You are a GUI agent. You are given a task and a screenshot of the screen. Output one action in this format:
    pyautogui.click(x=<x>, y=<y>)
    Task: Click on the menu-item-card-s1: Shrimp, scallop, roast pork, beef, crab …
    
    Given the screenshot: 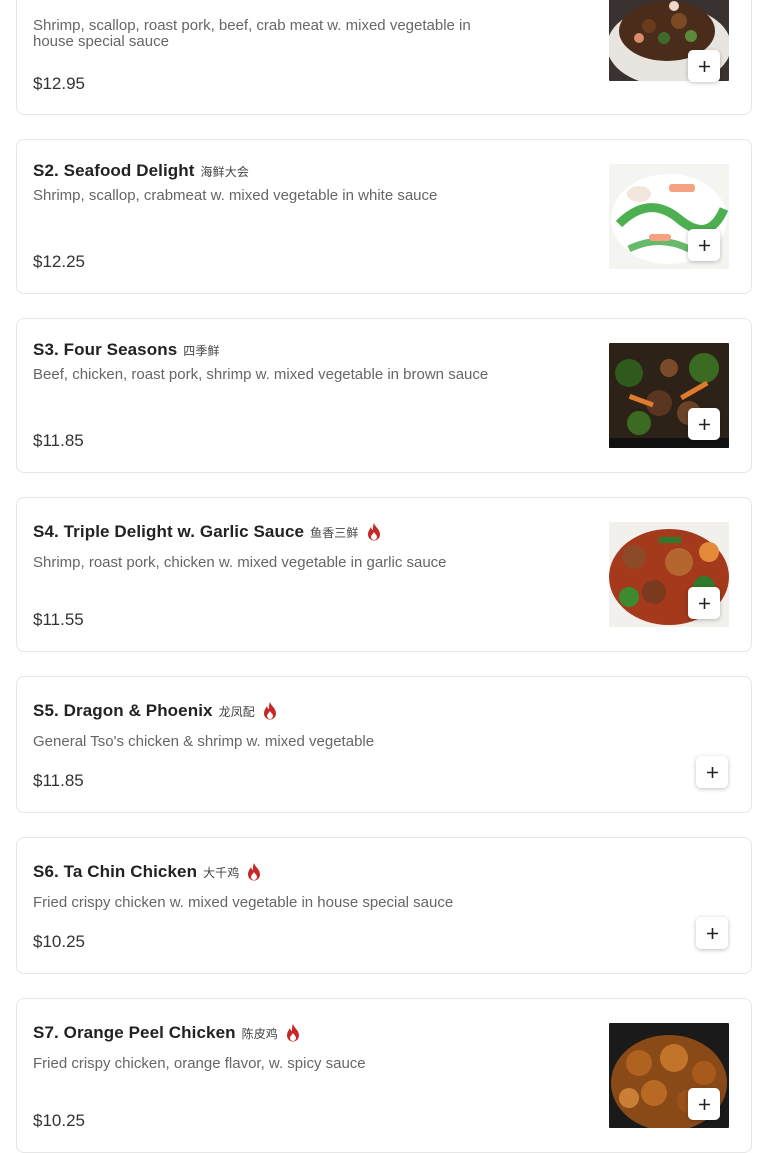 What is the action you would take?
    pyautogui.click(x=384, y=57)
    